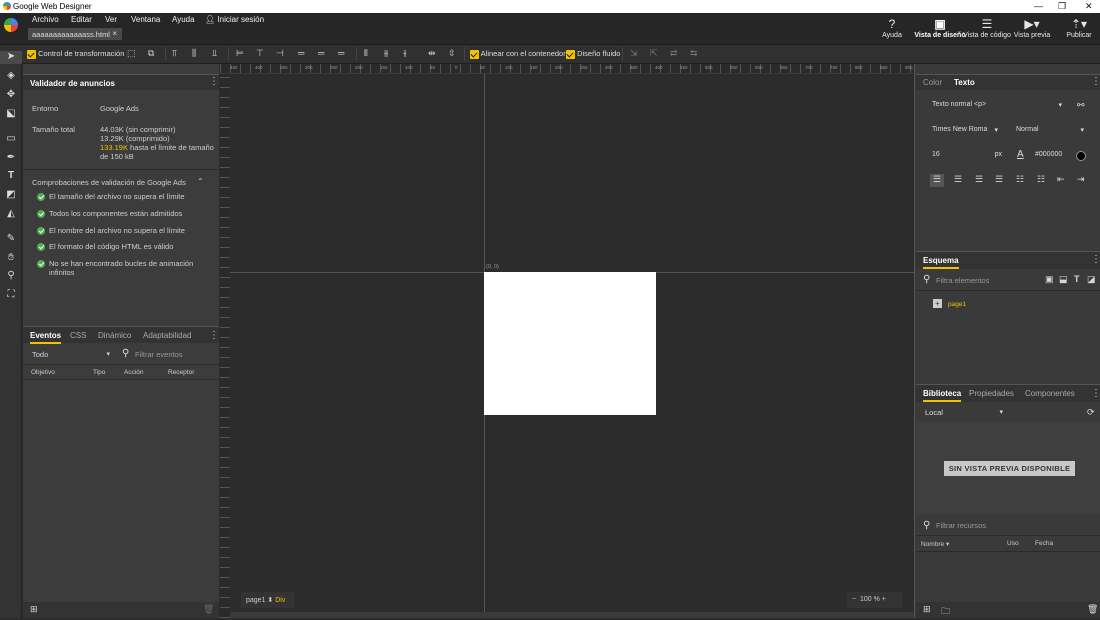  I want to click on code-view-button: ☰ Vista de código, so click(987, 28).